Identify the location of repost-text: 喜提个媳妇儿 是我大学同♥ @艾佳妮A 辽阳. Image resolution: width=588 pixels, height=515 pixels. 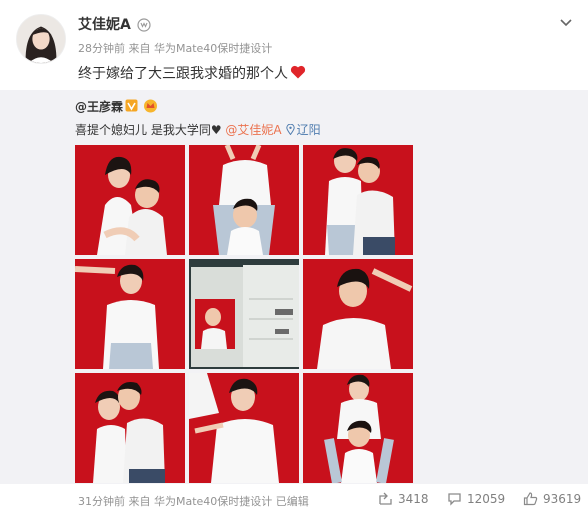
(198, 129).